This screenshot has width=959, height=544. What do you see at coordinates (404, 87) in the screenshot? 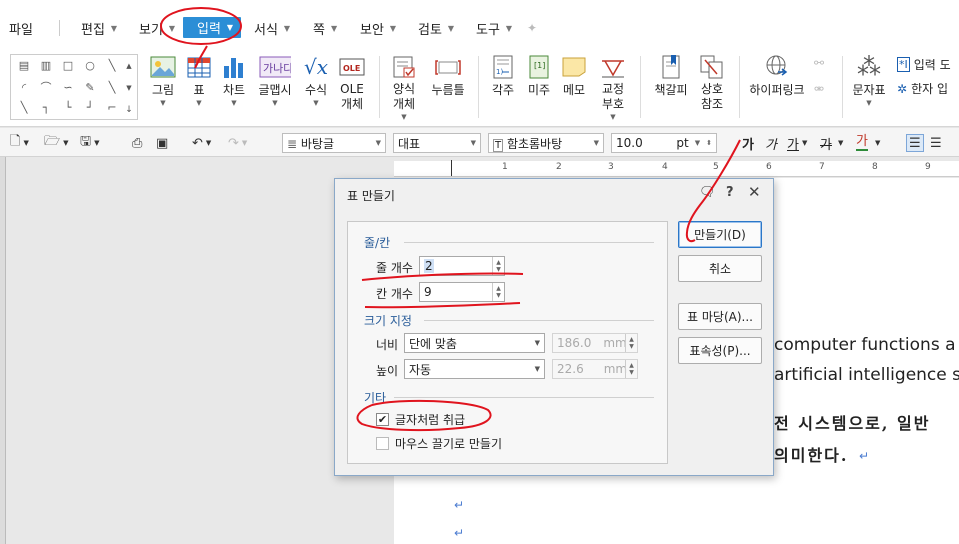
I see `form-object-button: 양식 개체 ▼` at bounding box center [404, 87].